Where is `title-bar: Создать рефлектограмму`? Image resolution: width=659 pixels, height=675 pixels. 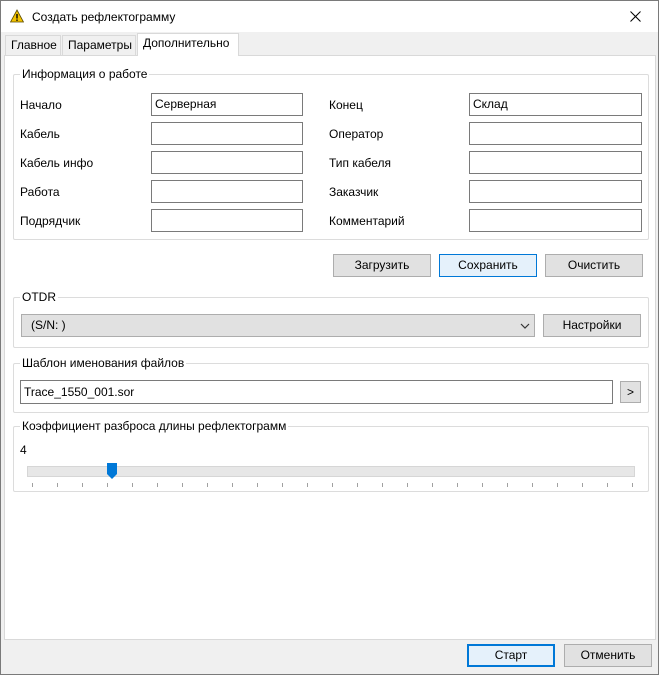 title-bar: Создать рефлектограмму is located at coordinates (329, 16).